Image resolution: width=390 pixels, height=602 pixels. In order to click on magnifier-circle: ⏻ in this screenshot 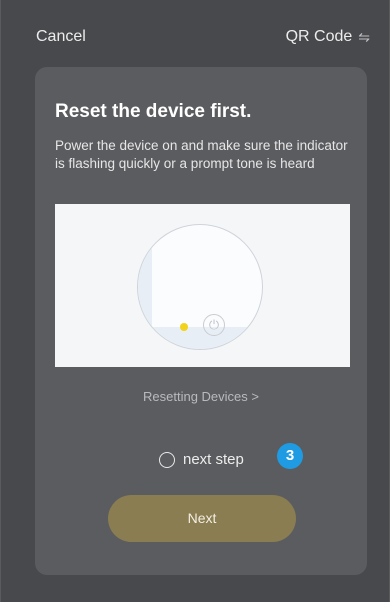, I will do `click(200, 287)`.